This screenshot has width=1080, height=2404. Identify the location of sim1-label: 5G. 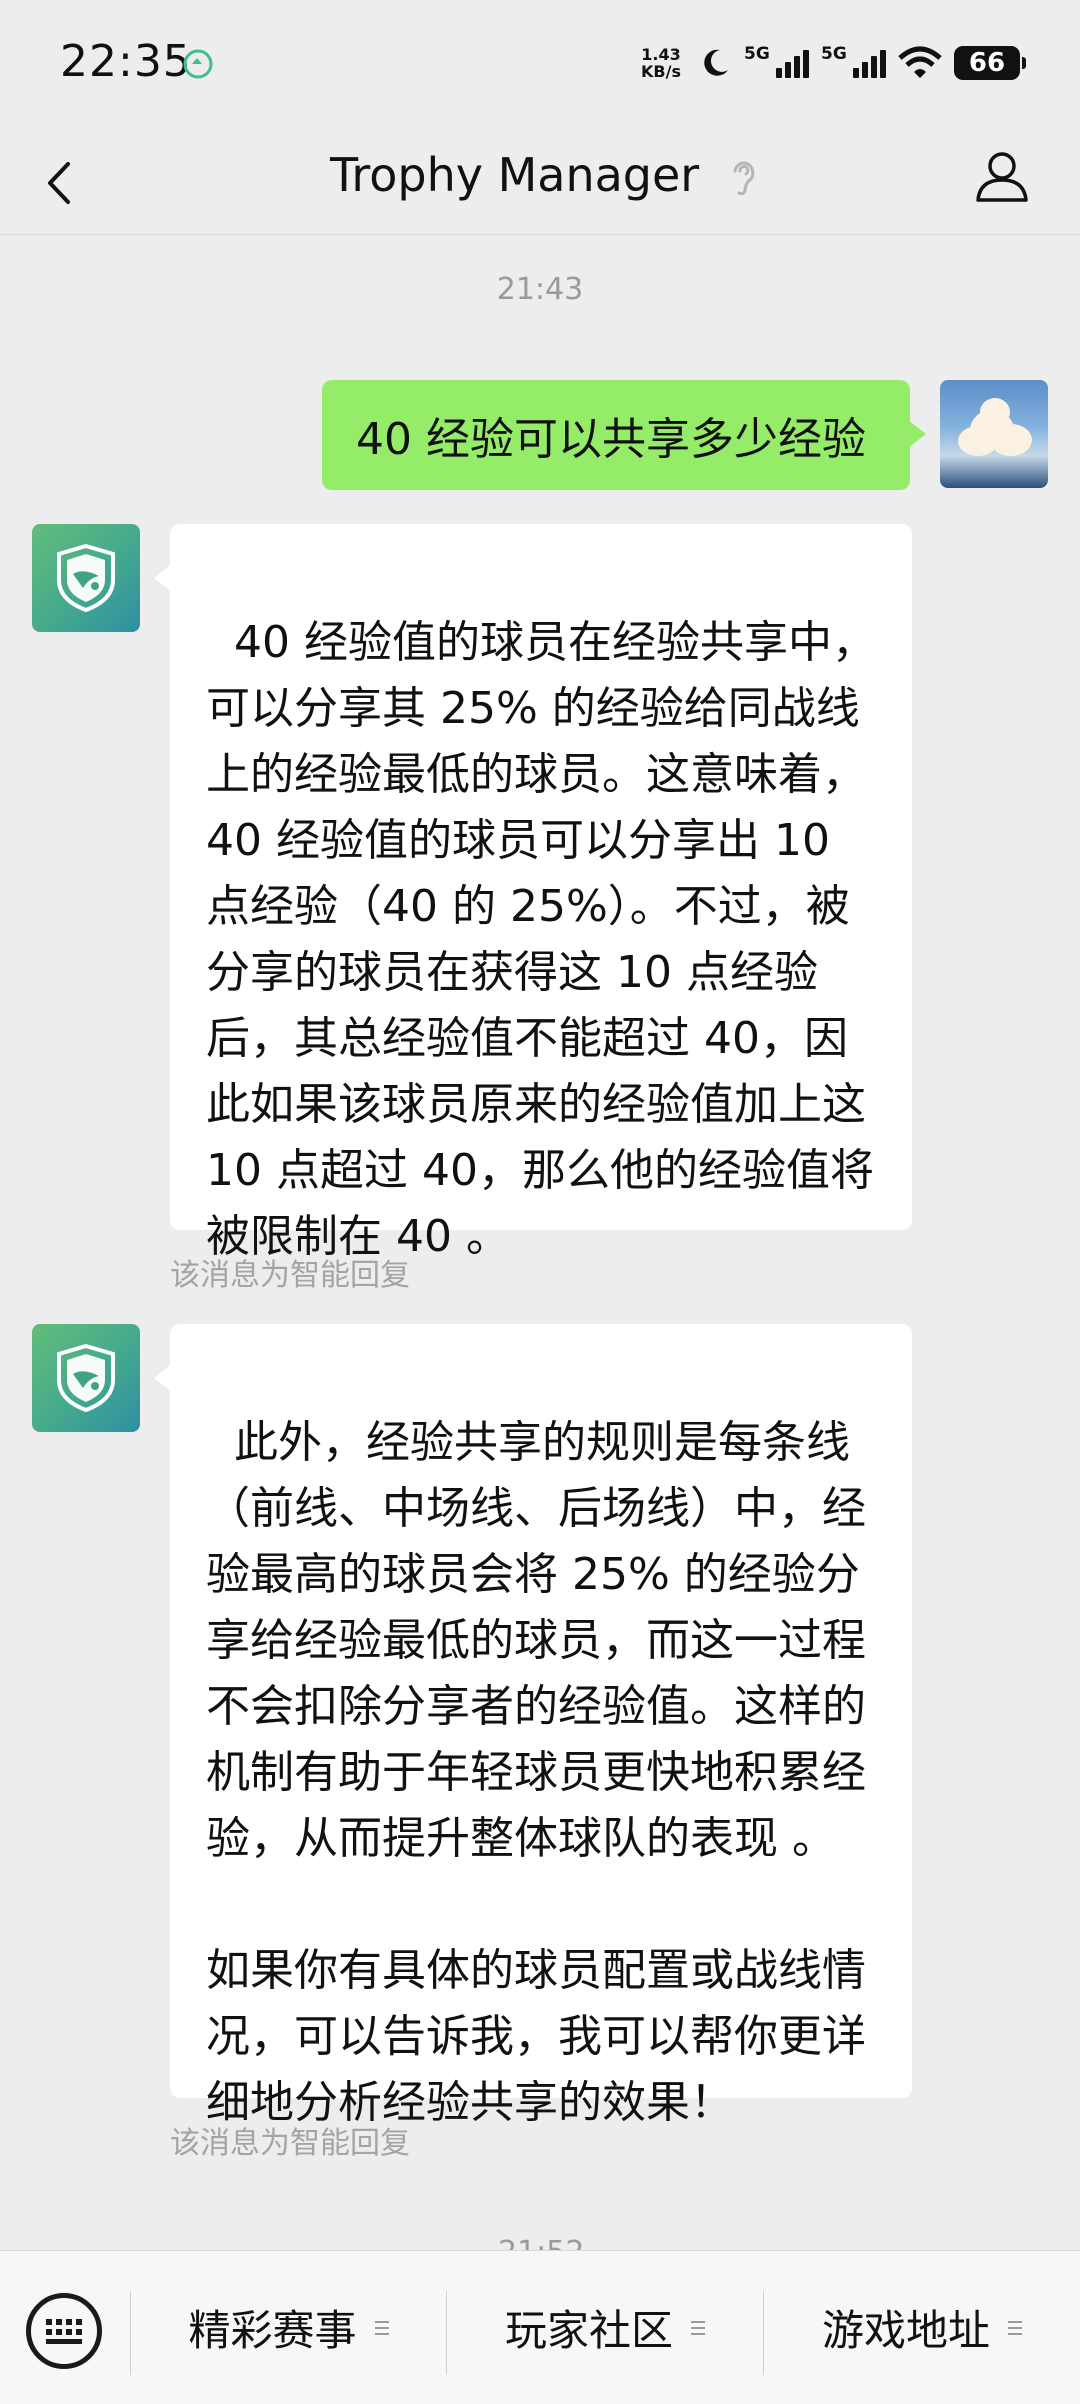
(757, 54).